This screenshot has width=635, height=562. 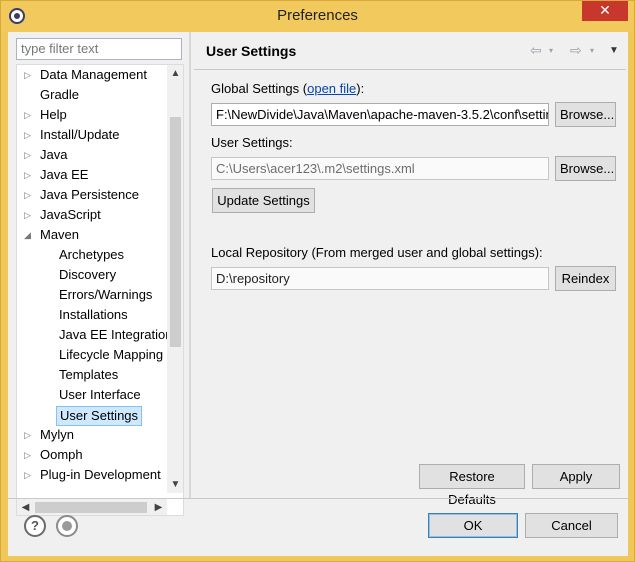 I want to click on tree-item: Lifecycle Mapping, so click(x=92, y=355).